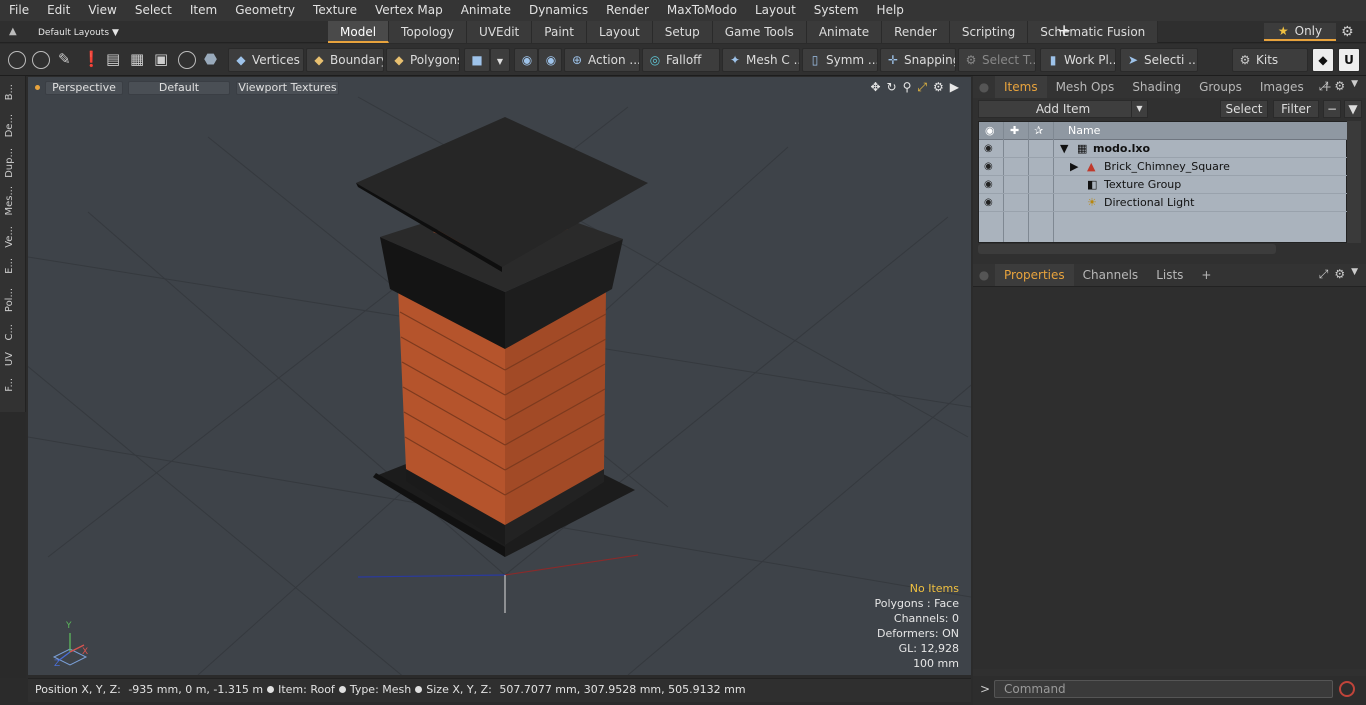  Describe the element at coordinates (875, 87) in the screenshot. I see `move-view-icon: ✥` at that location.